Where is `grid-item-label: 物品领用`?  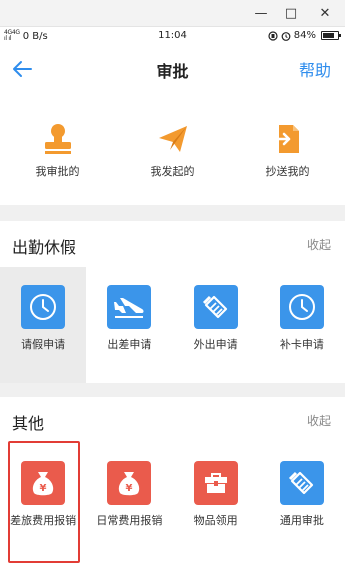
grid-item-label: 物品领用 is located at coordinates (215, 520).